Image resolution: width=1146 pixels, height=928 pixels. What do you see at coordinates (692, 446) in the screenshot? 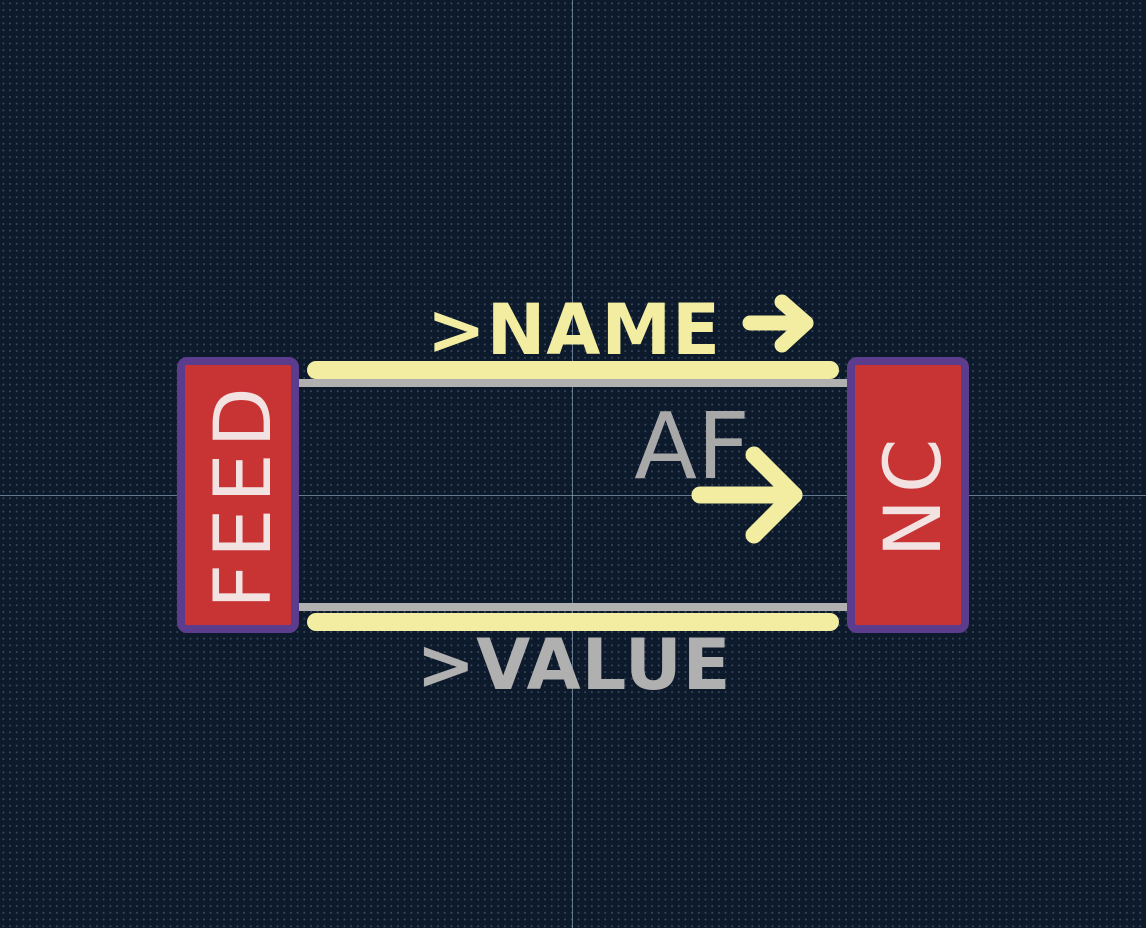
I see `reference-label: AF` at bounding box center [692, 446].